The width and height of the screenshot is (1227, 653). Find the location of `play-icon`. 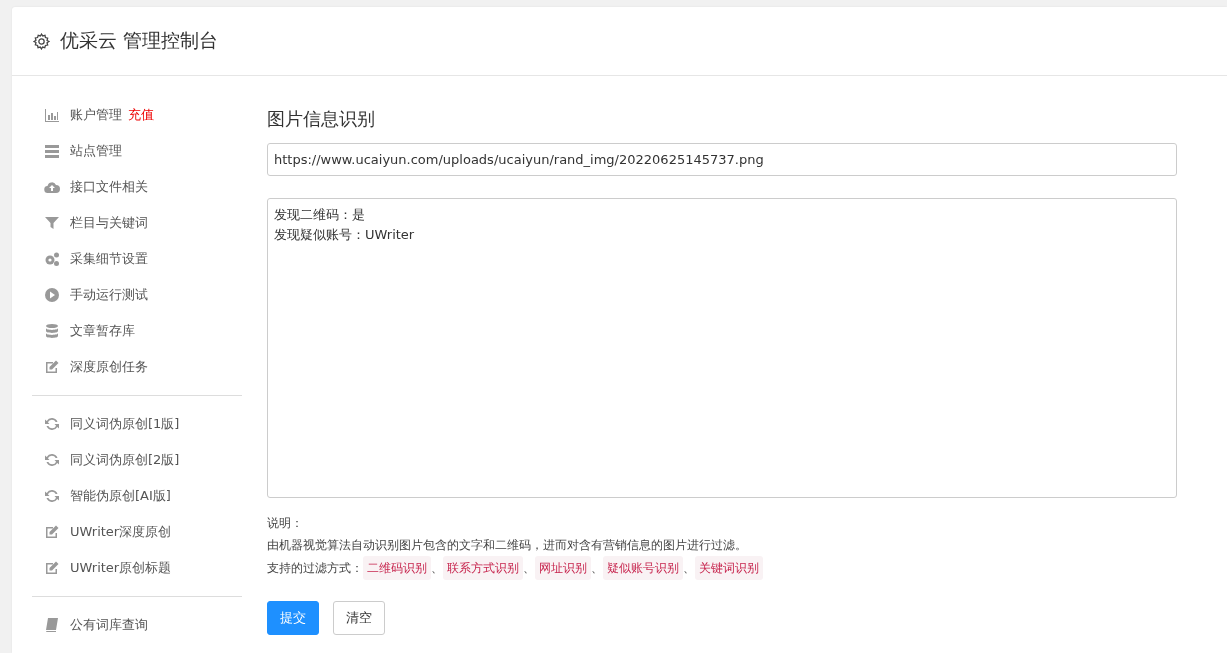

play-icon is located at coordinates (52, 295).